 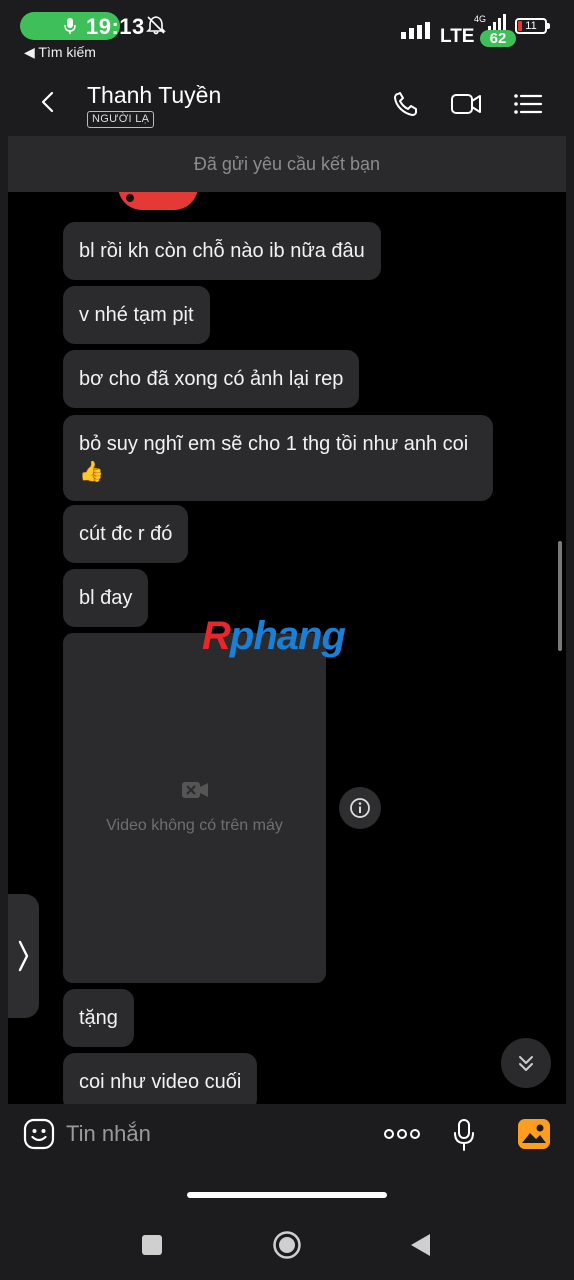 I want to click on signal-dots-icon, so click(x=415, y=30).